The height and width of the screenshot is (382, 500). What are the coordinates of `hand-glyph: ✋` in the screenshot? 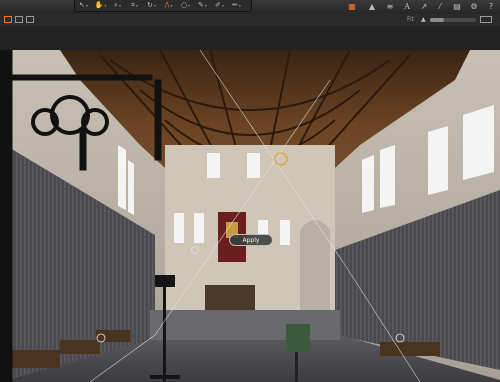 It's located at (99, 5).